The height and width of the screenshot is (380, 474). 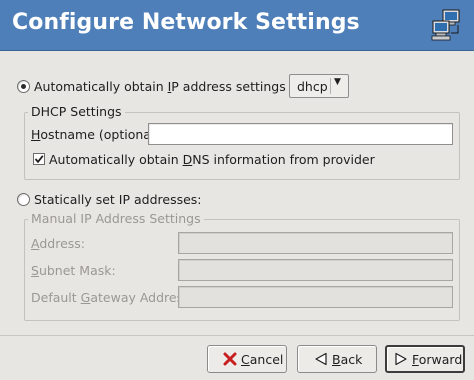 I want to click on button-divider, so click(x=237, y=335).